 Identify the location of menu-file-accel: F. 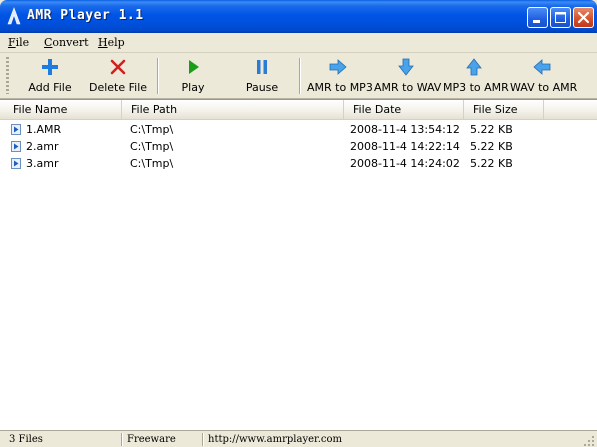
(12, 42).